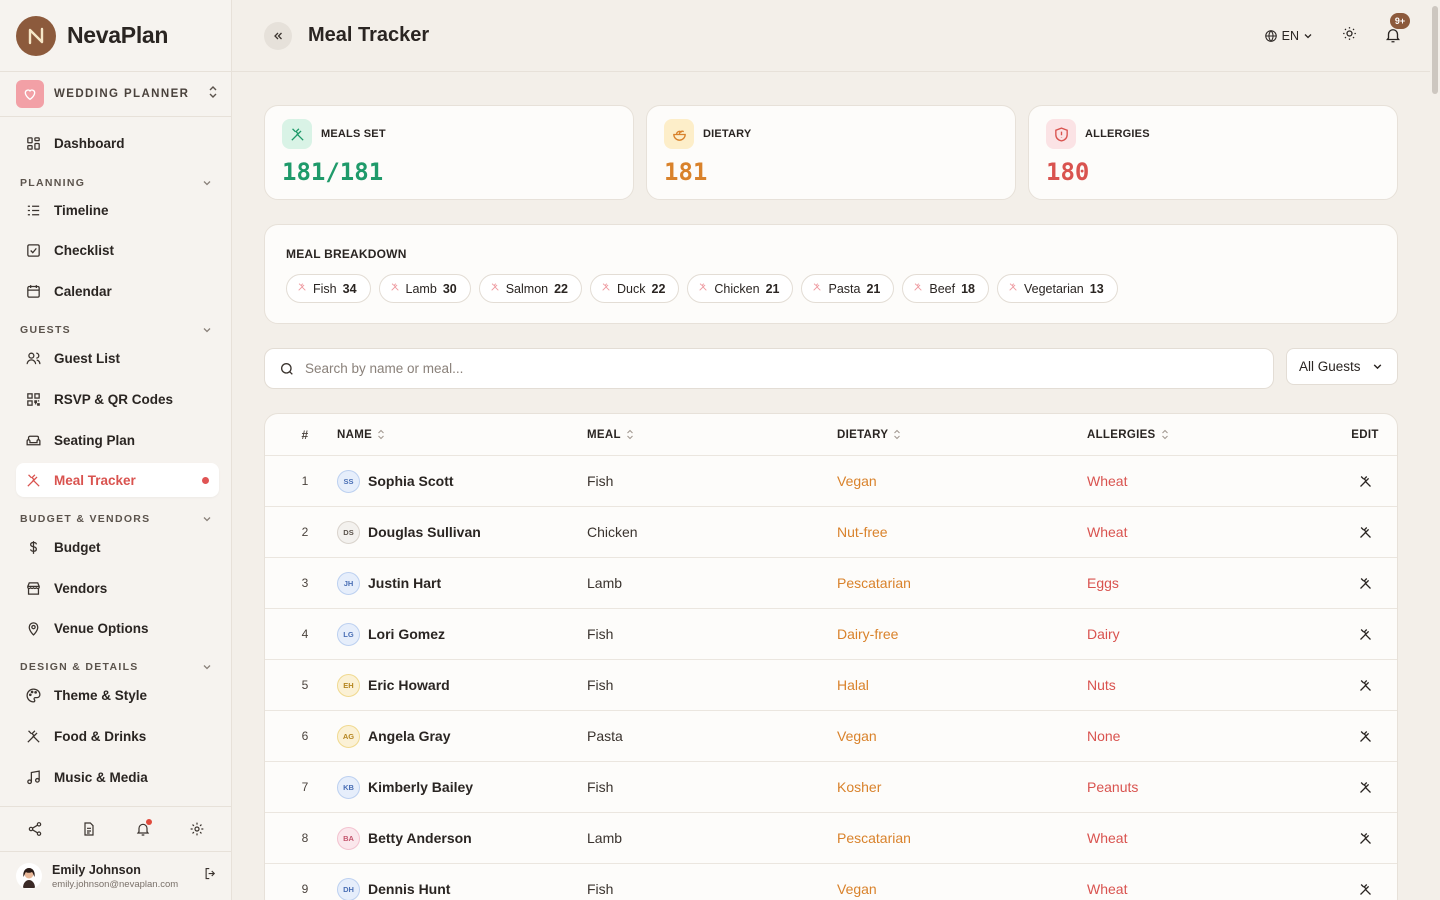  What do you see at coordinates (361, 434) in the screenshot?
I see `col-header-name: NAME` at bounding box center [361, 434].